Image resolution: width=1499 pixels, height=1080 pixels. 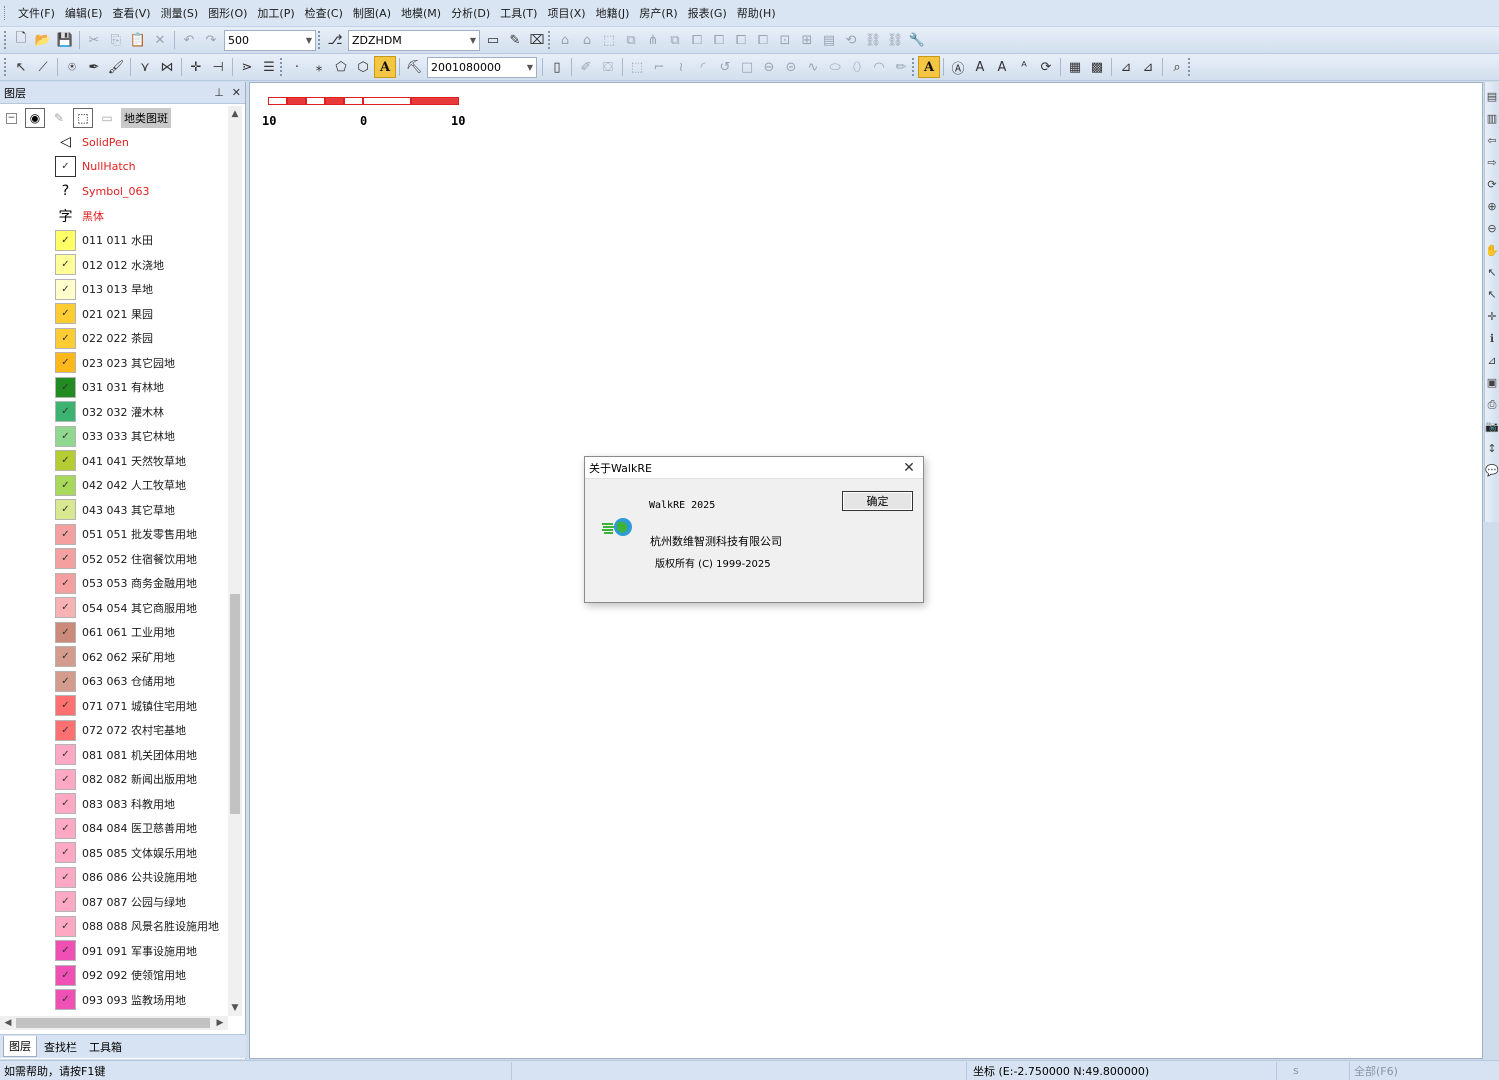 I want to click on dimension-icon: ↕, so click(x=1491, y=451).